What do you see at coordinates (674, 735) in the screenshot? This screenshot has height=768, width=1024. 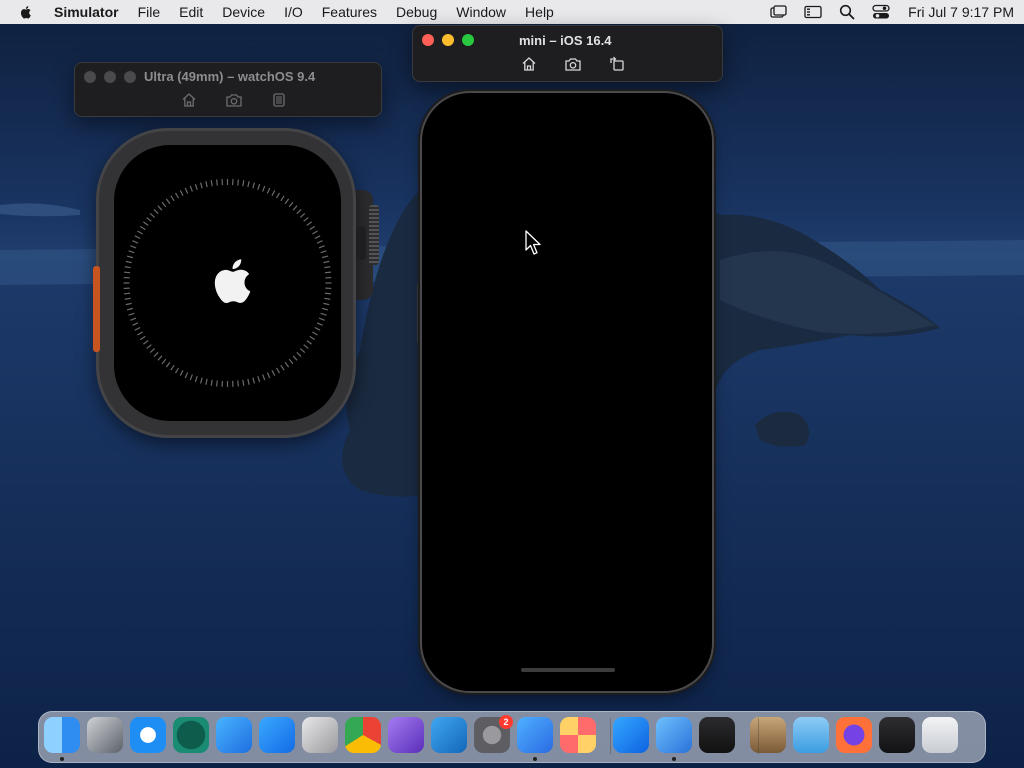 I see `xcode-icon` at bounding box center [674, 735].